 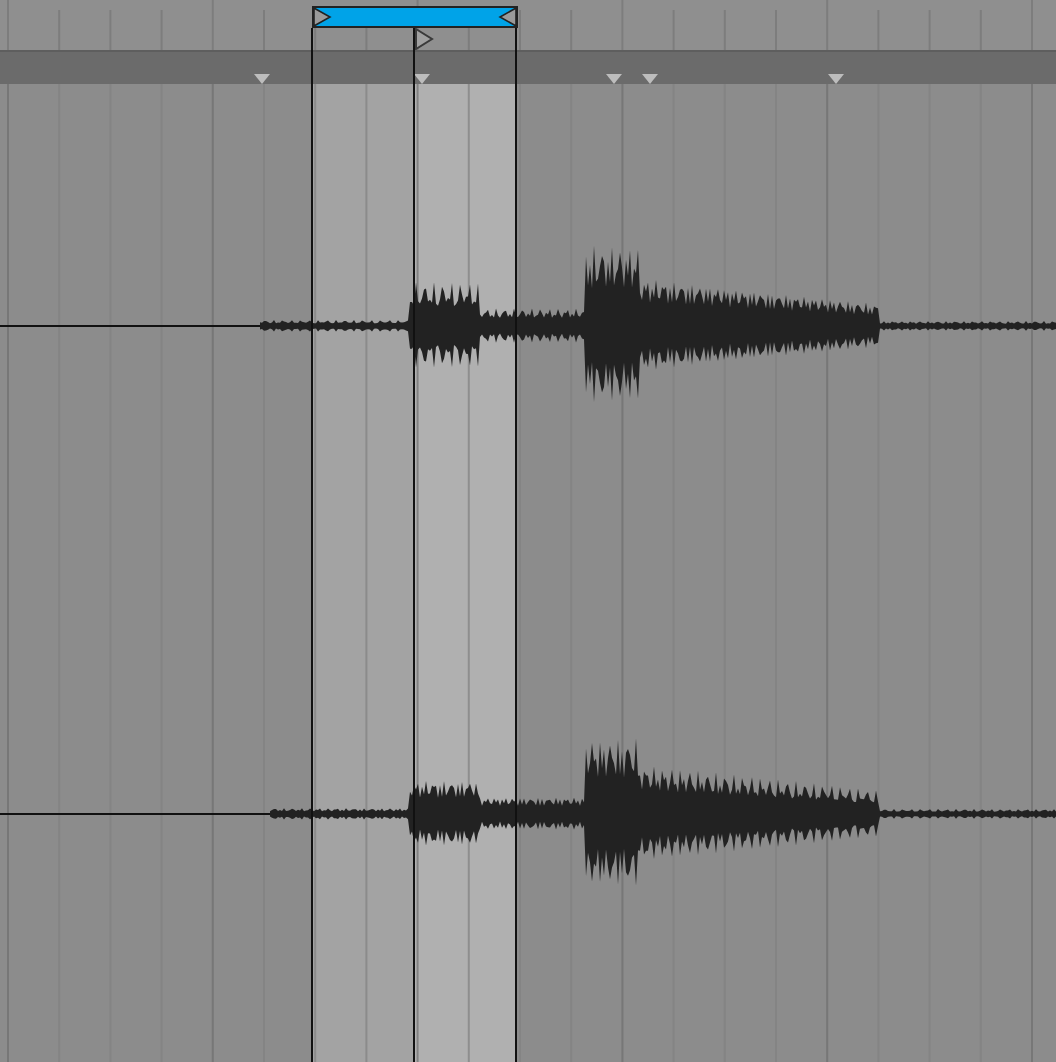 What do you see at coordinates (415, 17) in the screenshot?
I see `loop-brace` at bounding box center [415, 17].